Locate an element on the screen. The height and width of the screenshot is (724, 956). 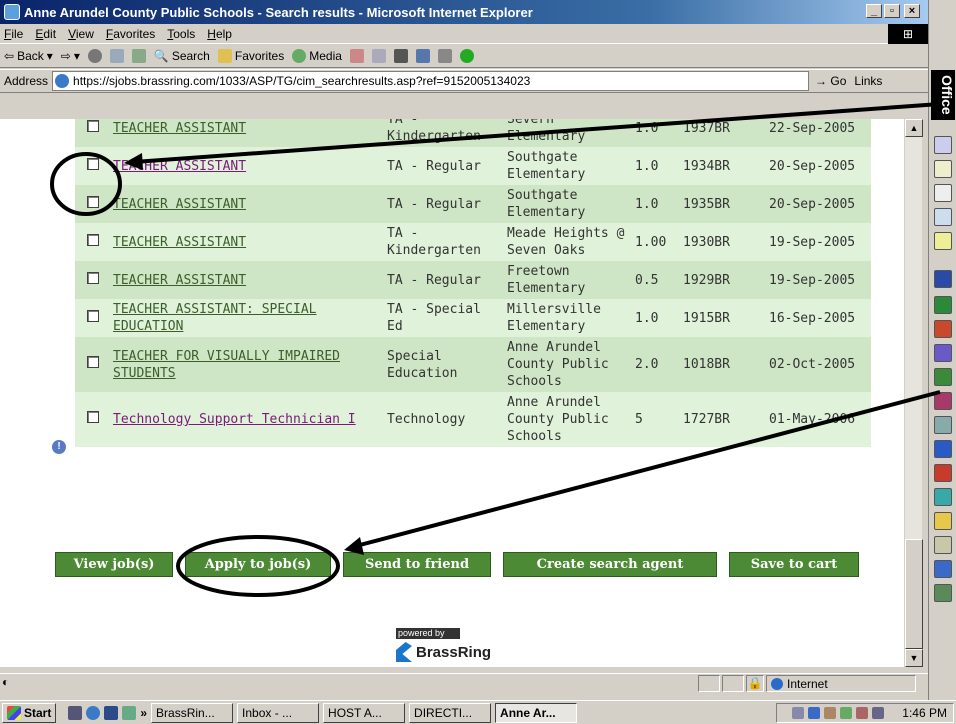
scroll-up-icon: ▲ is located at coordinates (914, 128).